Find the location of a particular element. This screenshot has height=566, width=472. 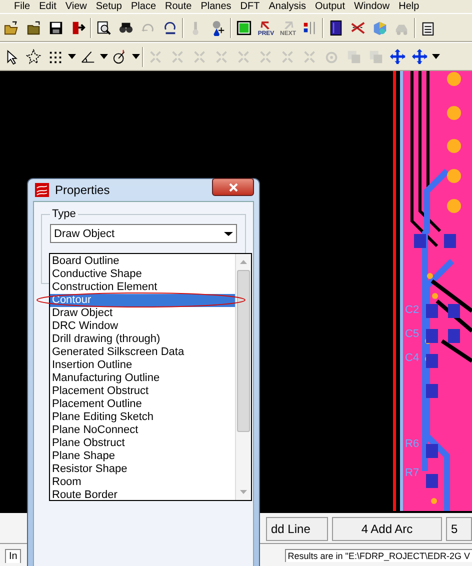

list-item: Room is located at coordinates (142, 482).